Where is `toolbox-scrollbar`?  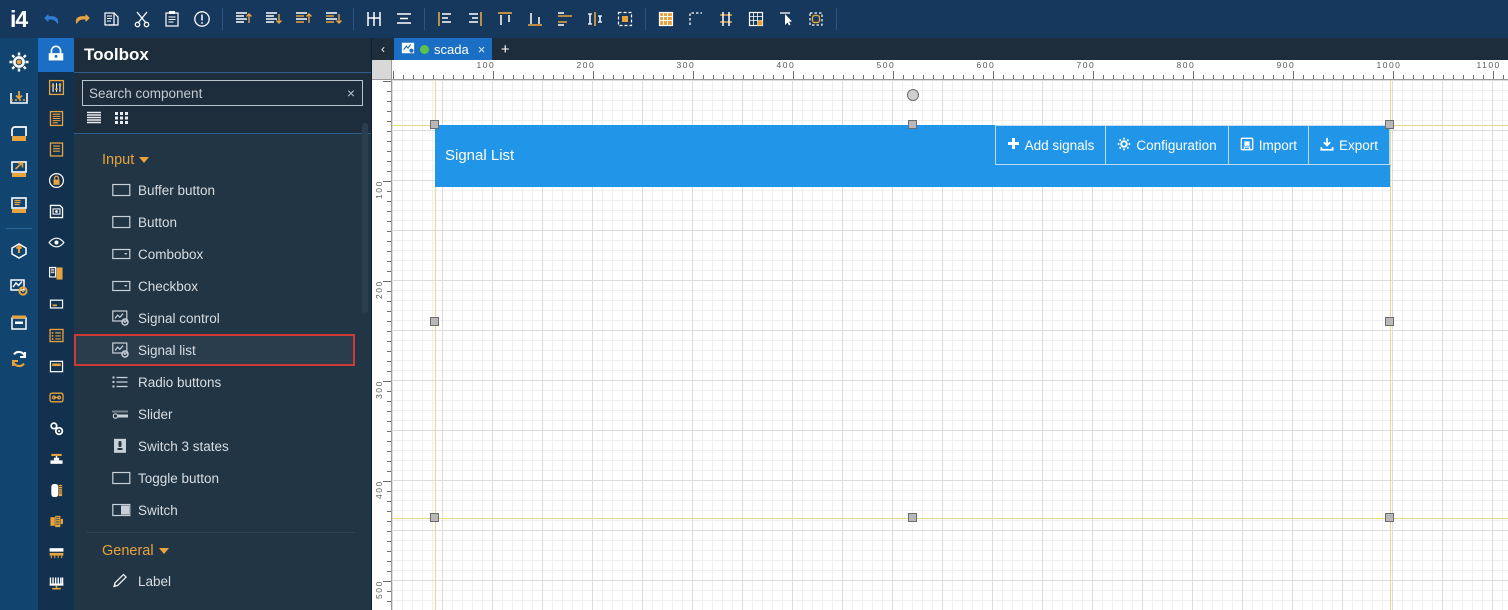
toolbox-scrollbar is located at coordinates (365, 218).